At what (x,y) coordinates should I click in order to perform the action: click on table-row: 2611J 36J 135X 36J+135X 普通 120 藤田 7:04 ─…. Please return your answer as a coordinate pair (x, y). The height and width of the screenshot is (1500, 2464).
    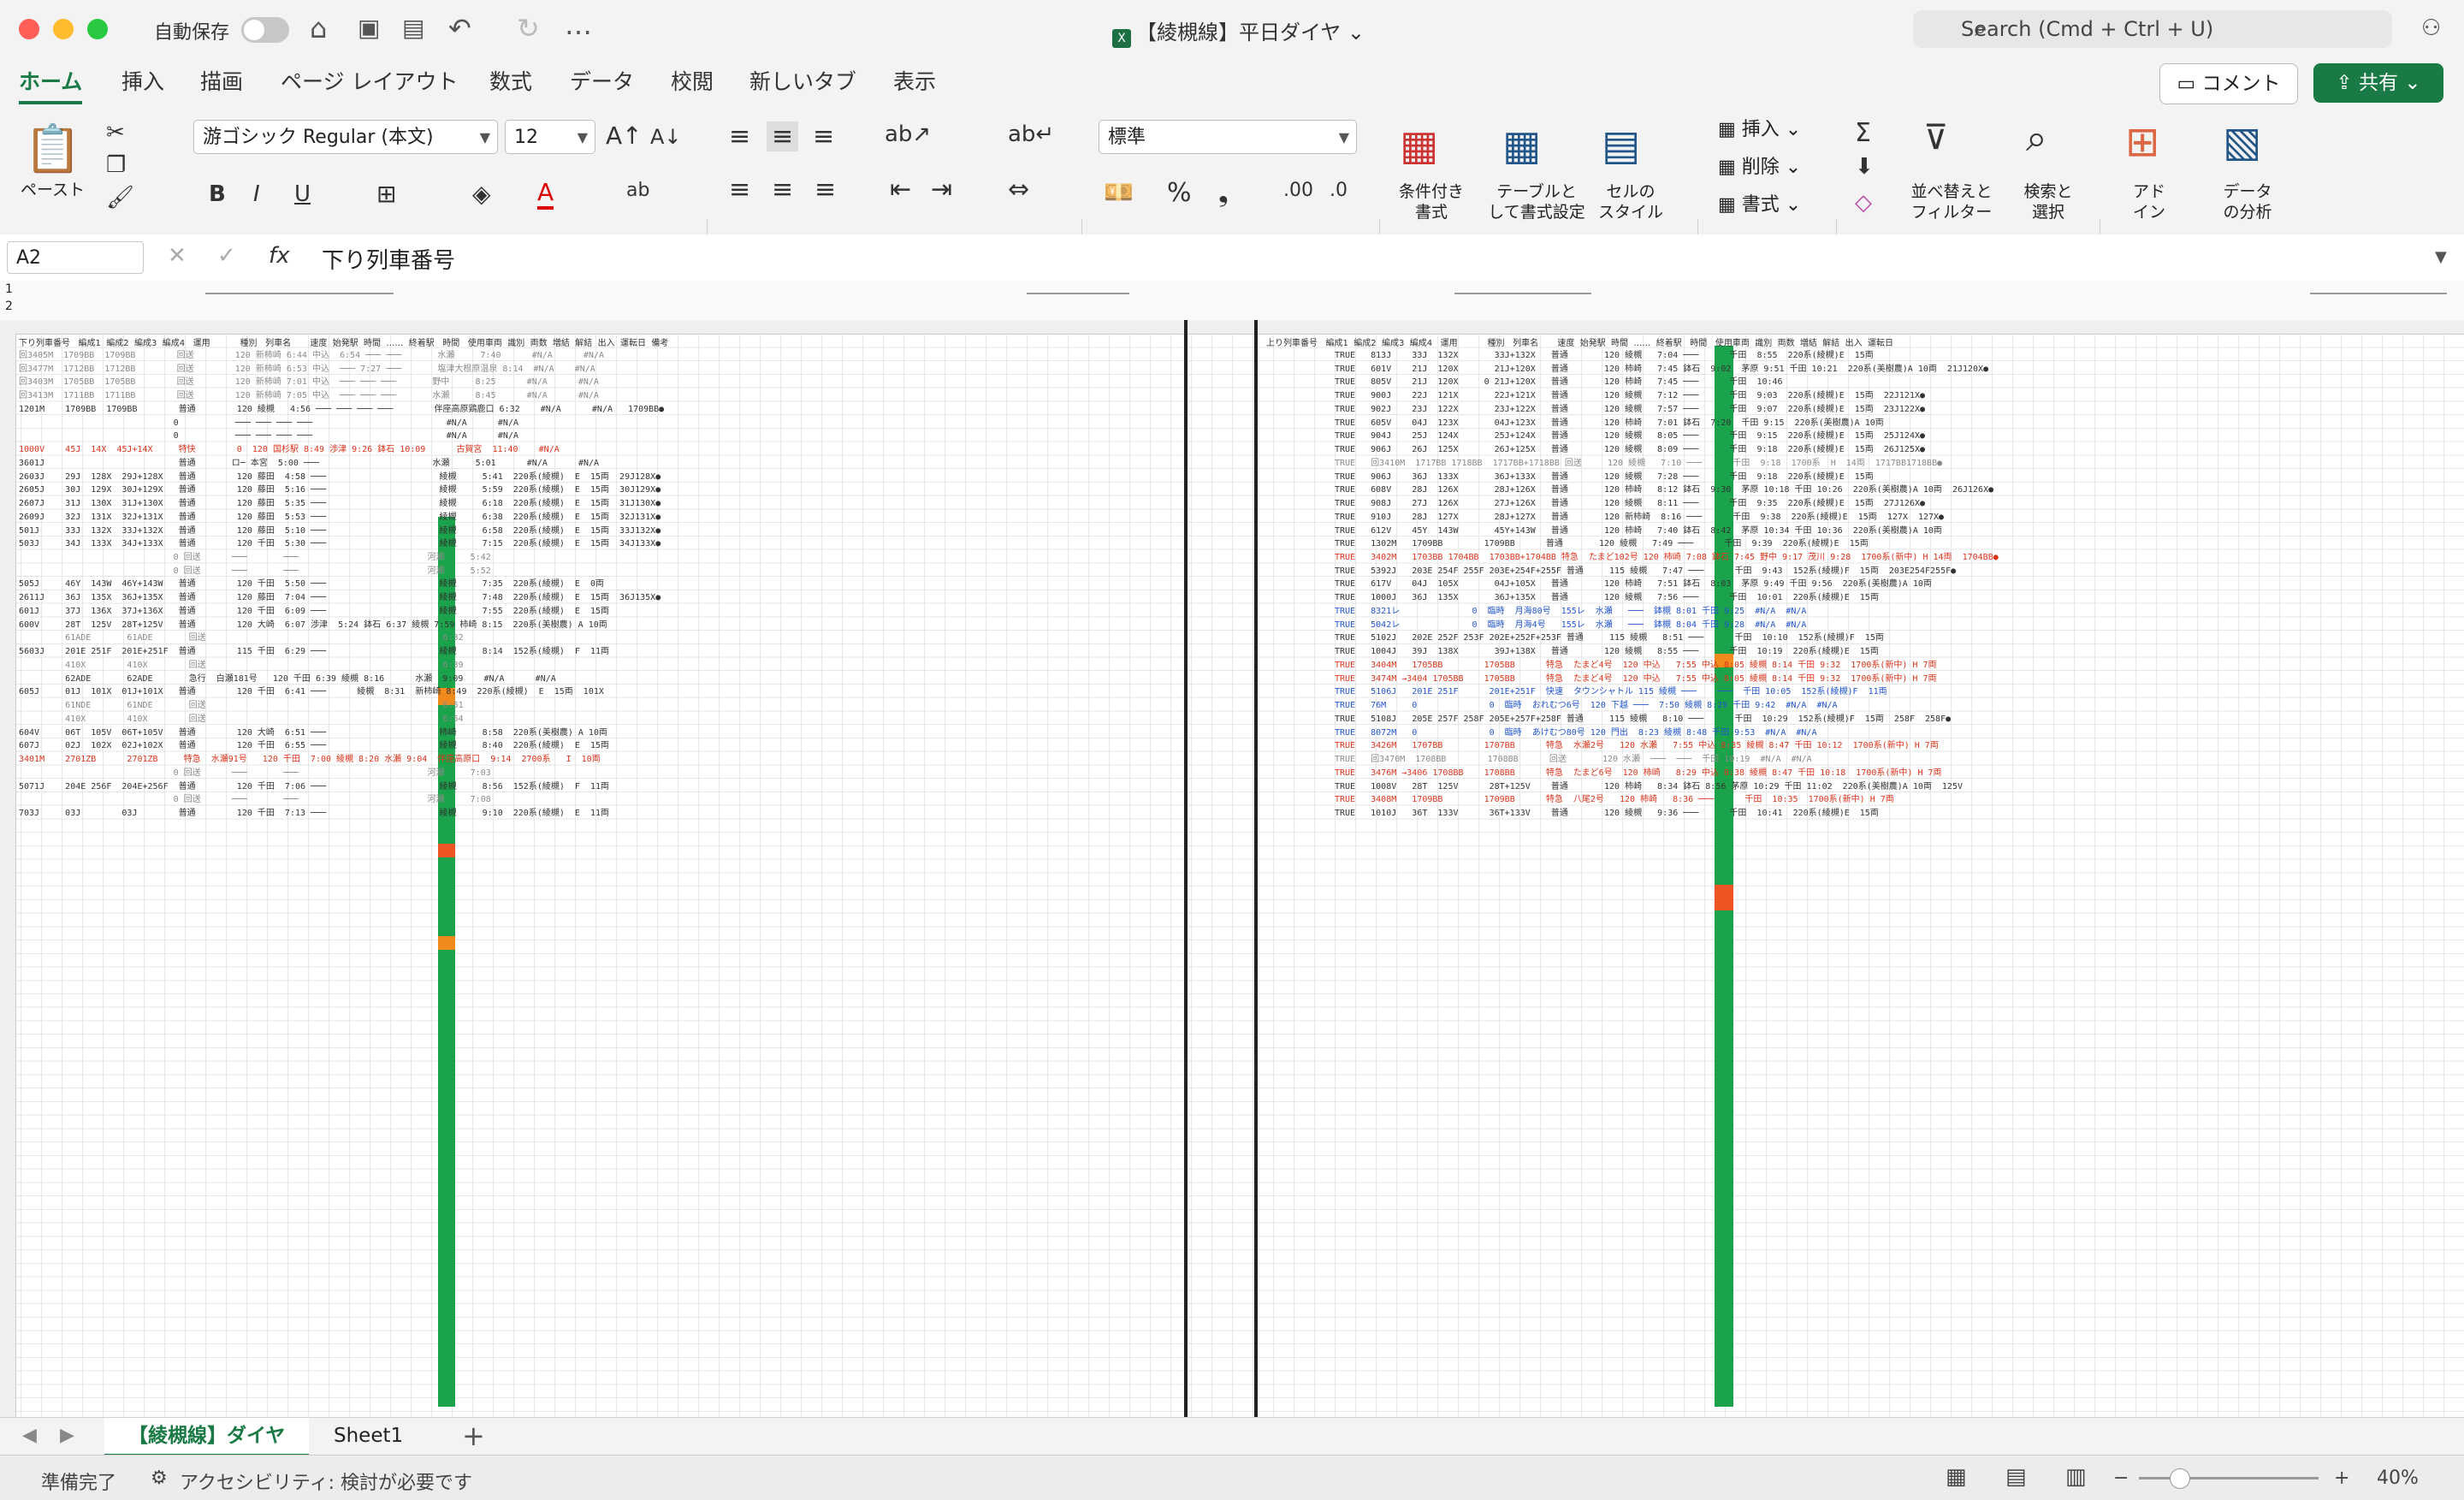
    Looking at the image, I should click on (341, 598).